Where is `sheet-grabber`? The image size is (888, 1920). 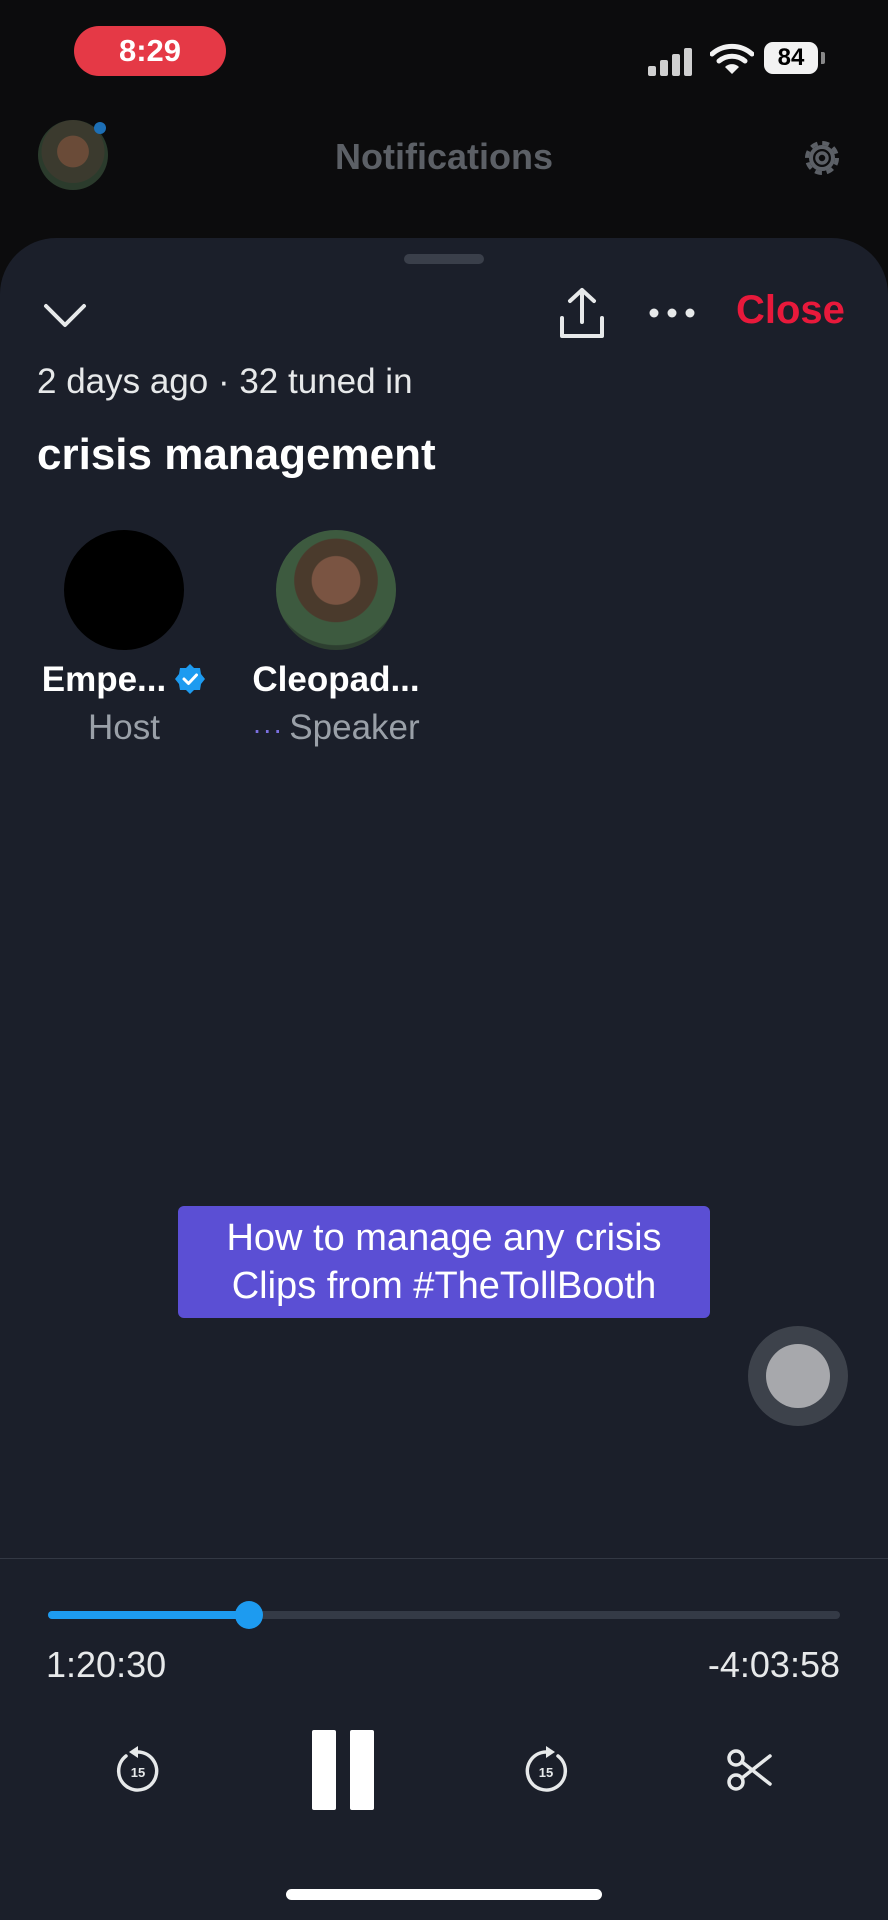 sheet-grabber is located at coordinates (444, 259).